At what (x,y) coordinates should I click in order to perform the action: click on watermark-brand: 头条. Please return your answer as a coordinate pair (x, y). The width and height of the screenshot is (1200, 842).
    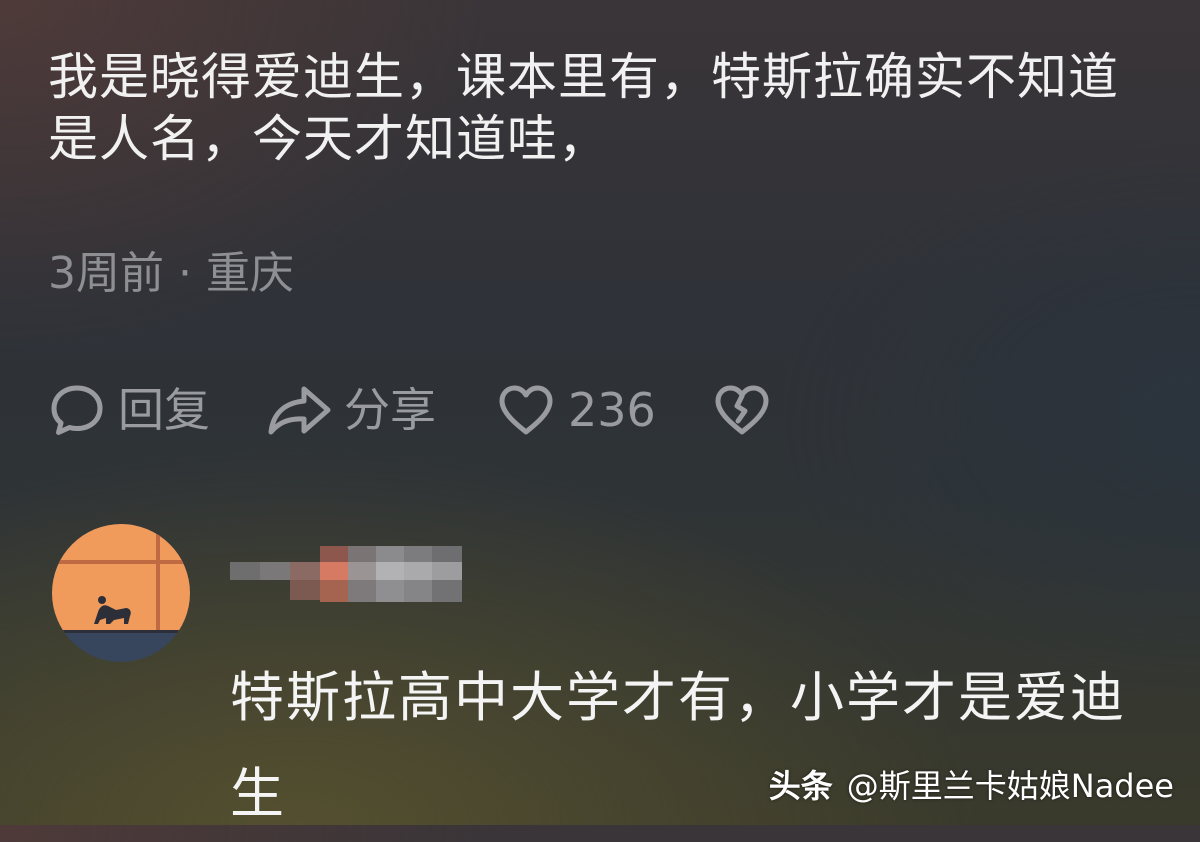
    Looking at the image, I should click on (800, 786).